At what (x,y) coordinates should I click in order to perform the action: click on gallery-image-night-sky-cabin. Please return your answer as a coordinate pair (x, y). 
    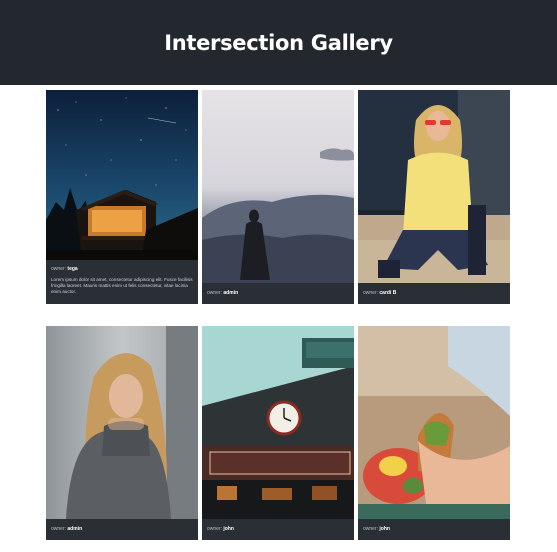
    Looking at the image, I should click on (122, 175).